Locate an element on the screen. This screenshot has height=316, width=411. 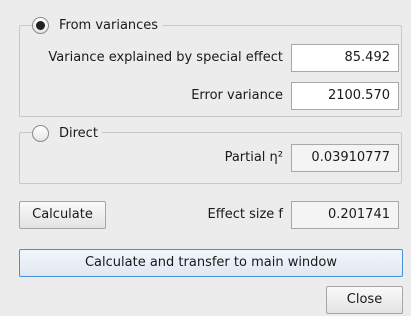
direct-option: Direct is located at coordinates (67, 133).